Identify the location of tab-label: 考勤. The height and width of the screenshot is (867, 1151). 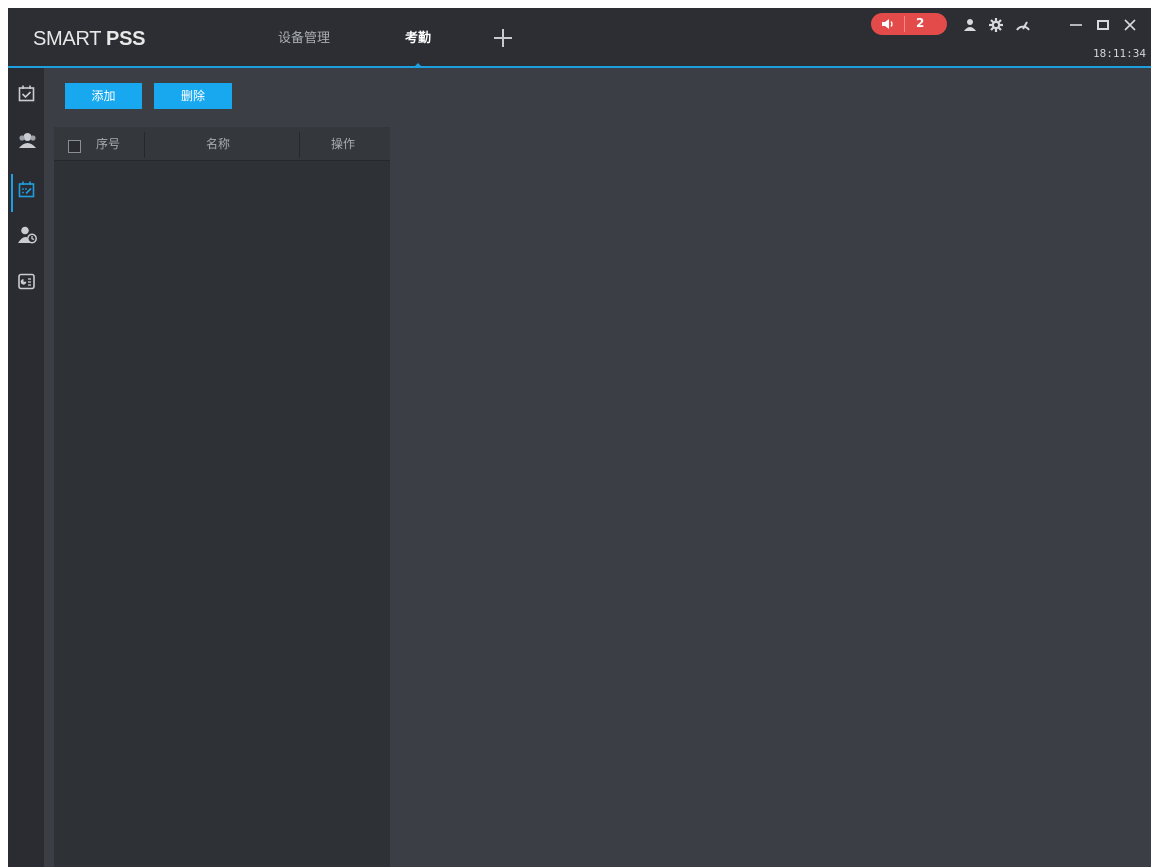
(418, 38).